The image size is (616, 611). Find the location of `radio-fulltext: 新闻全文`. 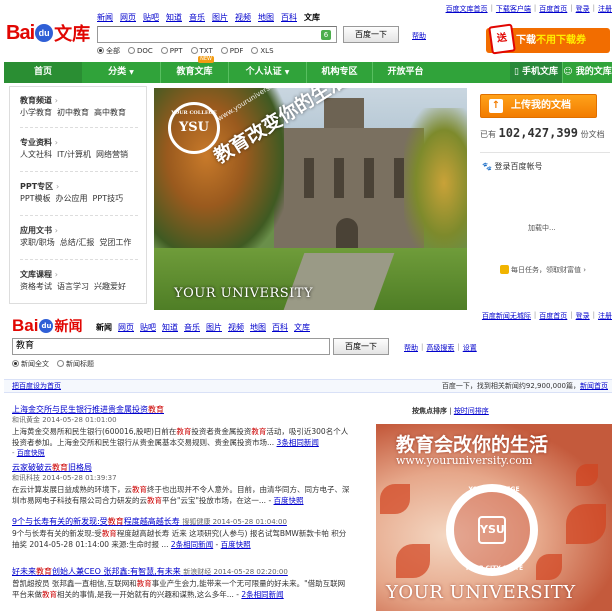

radio-fulltext: 新闻全文 is located at coordinates (30, 364).